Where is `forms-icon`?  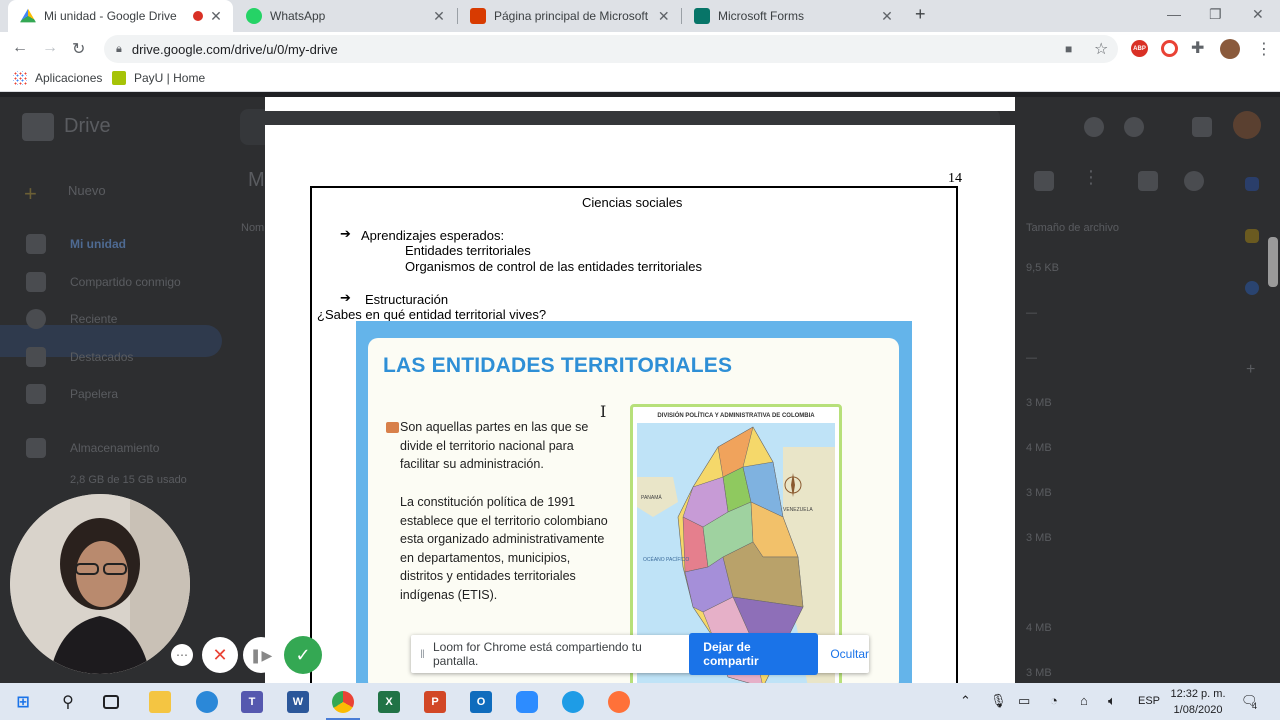 forms-icon is located at coordinates (702, 16).